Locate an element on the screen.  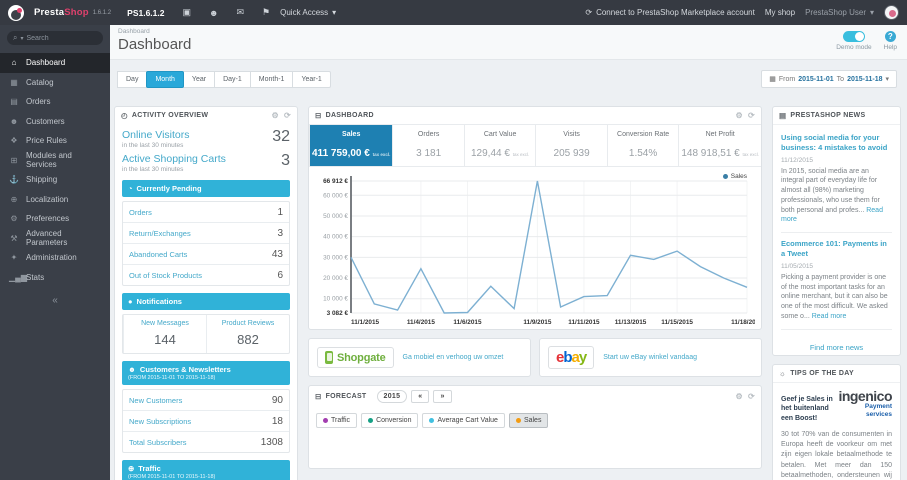
sidebar-item: ⌂ Dashboard is located at coordinates (55, 63).